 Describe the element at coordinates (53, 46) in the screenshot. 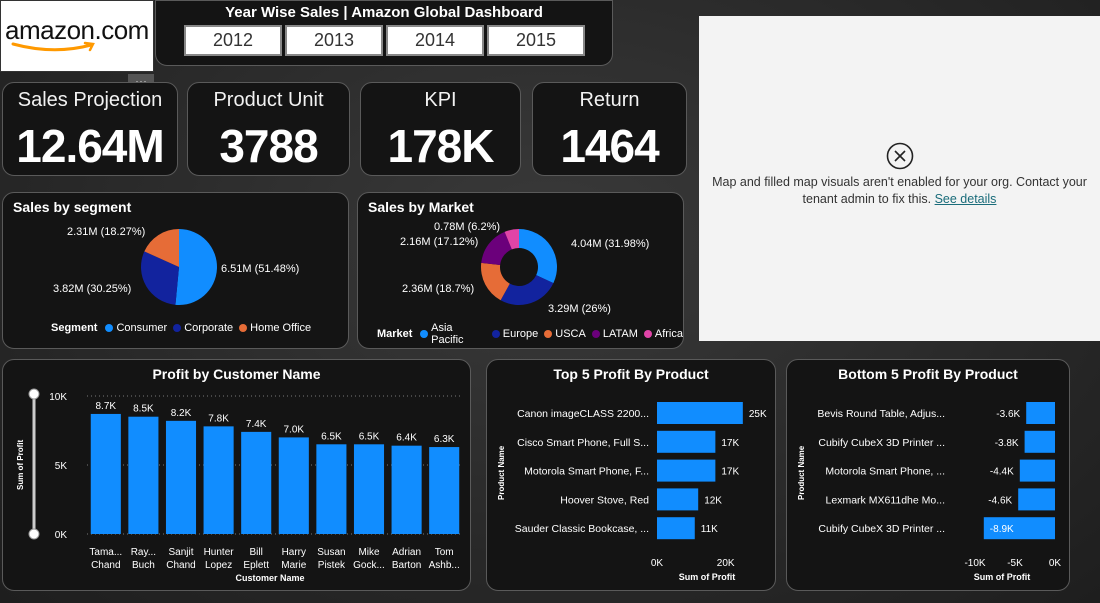

I see `amazon-smile-icon` at that location.